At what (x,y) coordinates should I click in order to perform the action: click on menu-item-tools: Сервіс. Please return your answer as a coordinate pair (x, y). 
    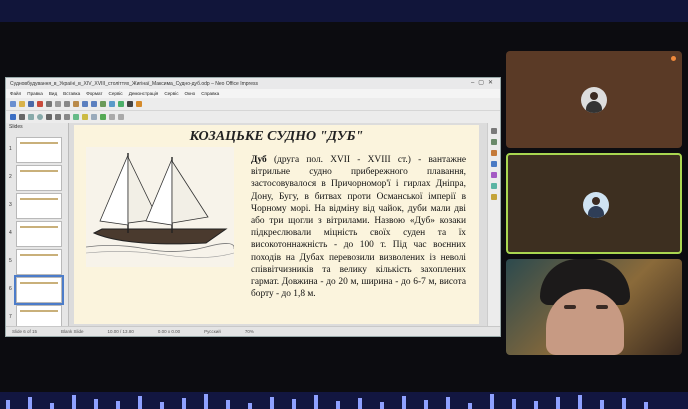
    Looking at the image, I should click on (116, 93).